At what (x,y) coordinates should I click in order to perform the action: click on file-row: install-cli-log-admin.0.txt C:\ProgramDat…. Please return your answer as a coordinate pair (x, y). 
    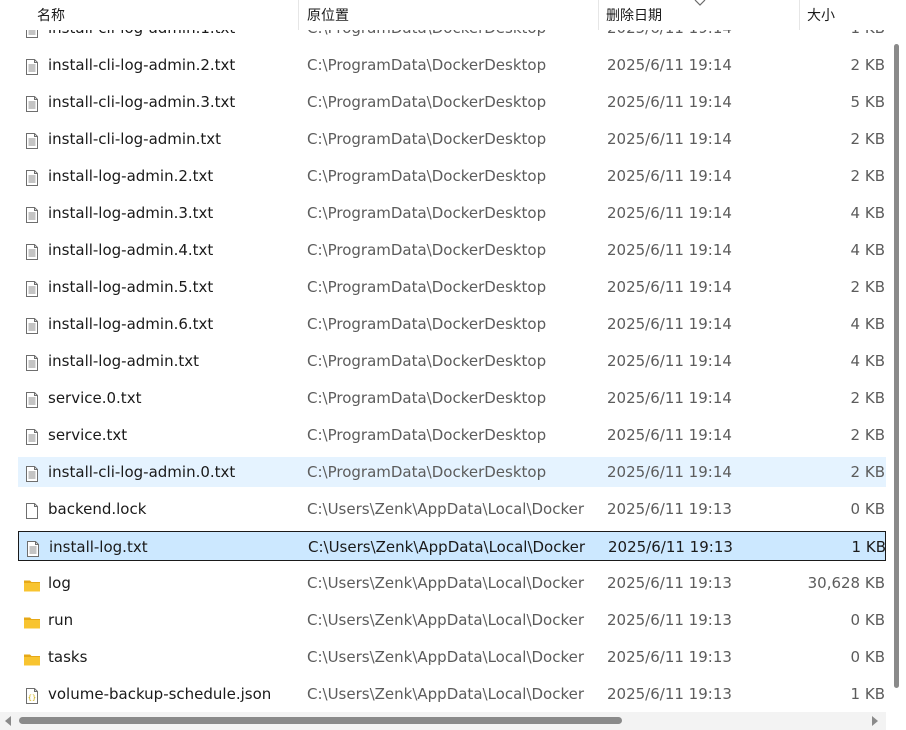
    Looking at the image, I should click on (452, 472).